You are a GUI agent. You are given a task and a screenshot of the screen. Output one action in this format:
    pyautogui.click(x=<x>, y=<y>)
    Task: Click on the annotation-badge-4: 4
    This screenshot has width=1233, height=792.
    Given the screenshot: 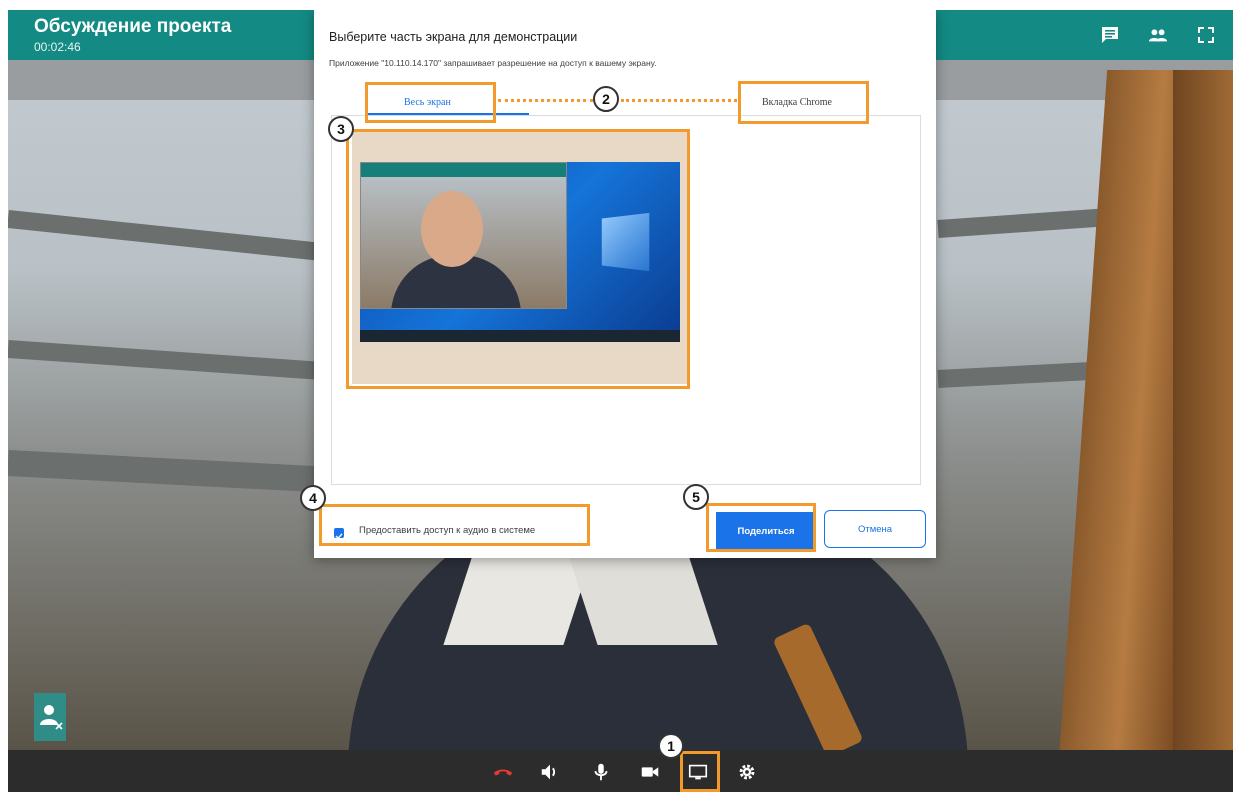 What is the action you would take?
    pyautogui.click(x=313, y=498)
    